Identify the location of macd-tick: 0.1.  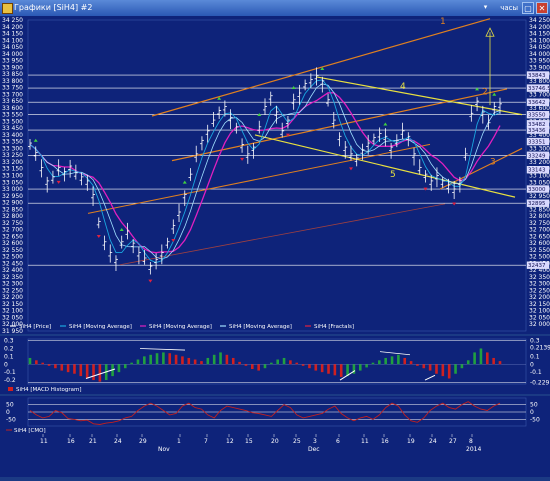
(9, 356).